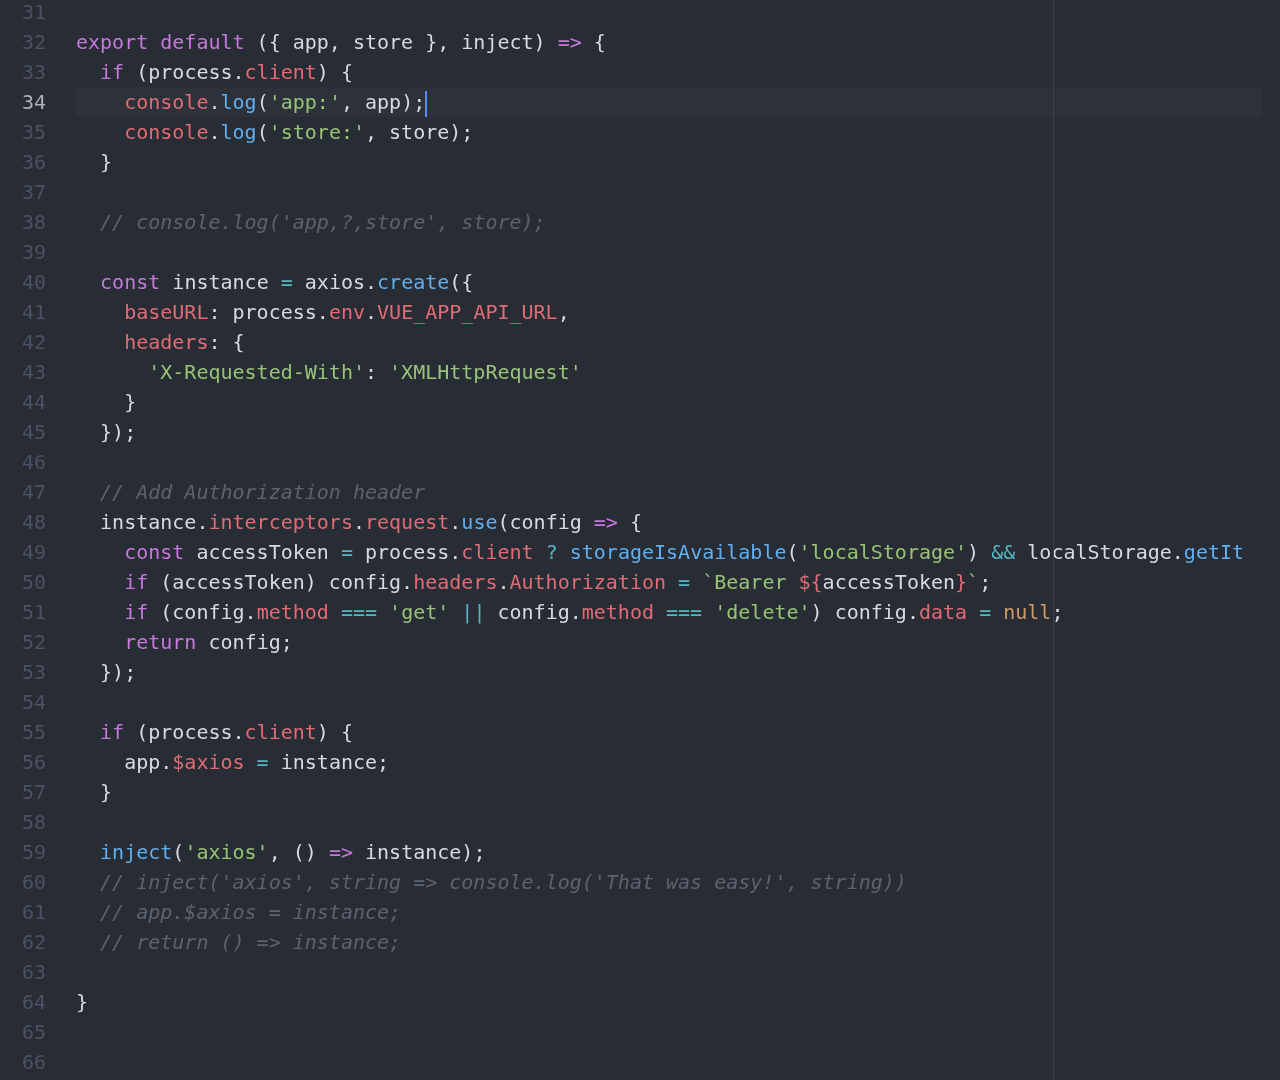 The height and width of the screenshot is (1080, 1280). I want to click on code-line: if (accessToken) config.headers.Authorization = `Bearer ${accessToken}`;, so click(558, 582).